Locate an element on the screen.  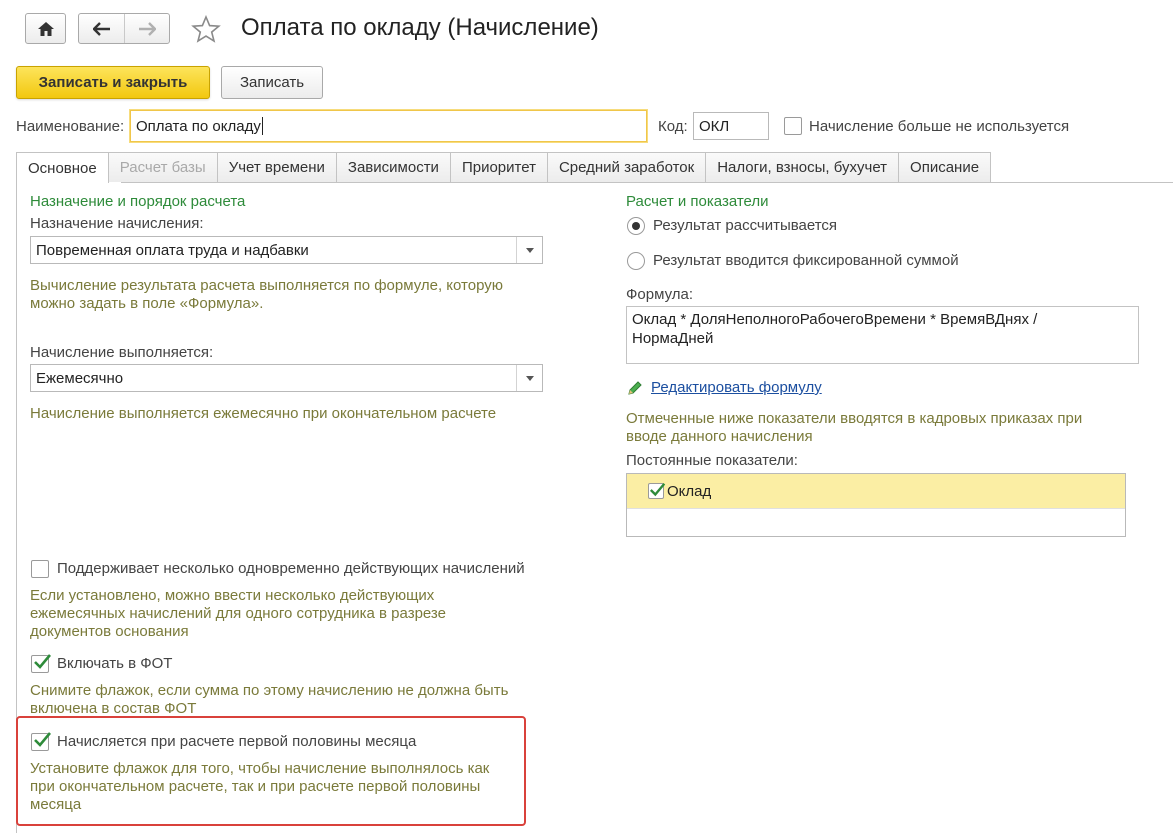
formula-label: Формула: is located at coordinates (660, 294).